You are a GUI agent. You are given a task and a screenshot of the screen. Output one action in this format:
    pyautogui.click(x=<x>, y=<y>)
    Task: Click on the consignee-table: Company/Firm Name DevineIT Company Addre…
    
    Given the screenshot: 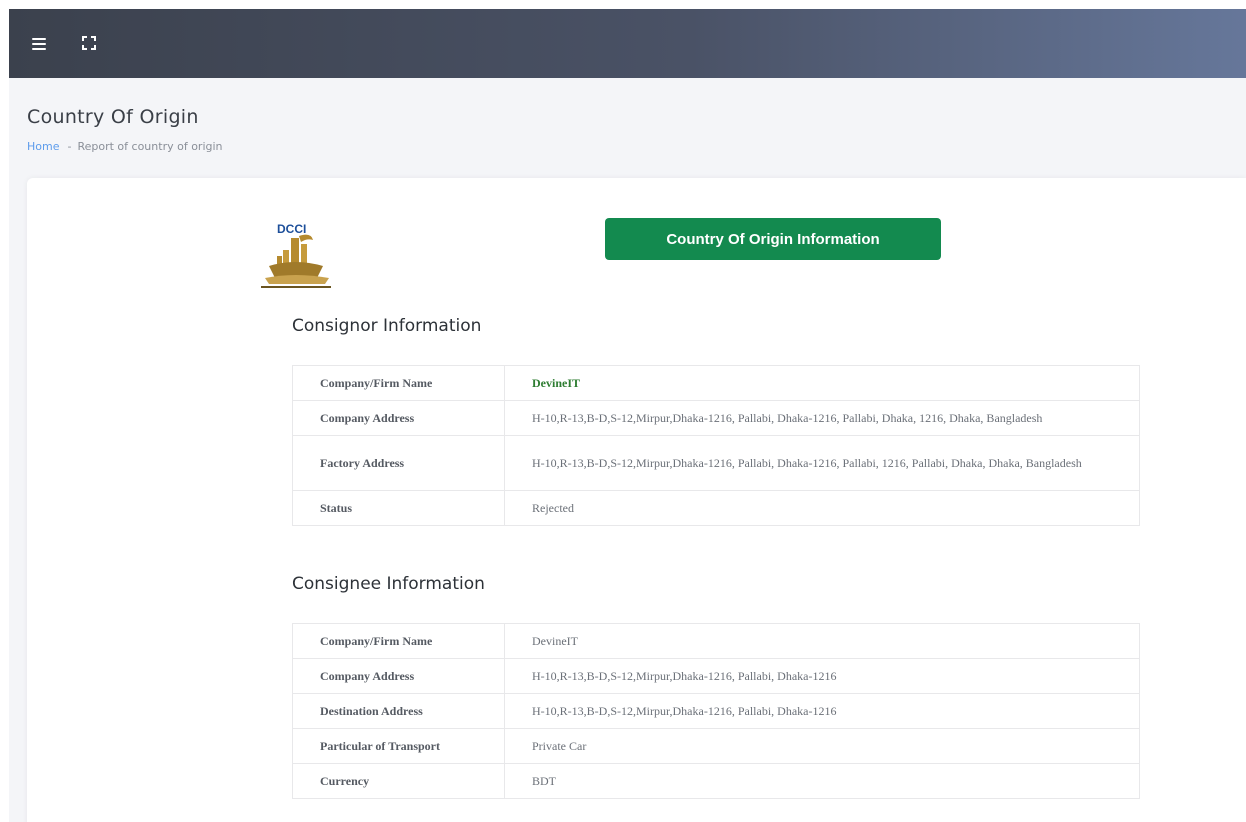 What is the action you would take?
    pyautogui.click(x=716, y=711)
    